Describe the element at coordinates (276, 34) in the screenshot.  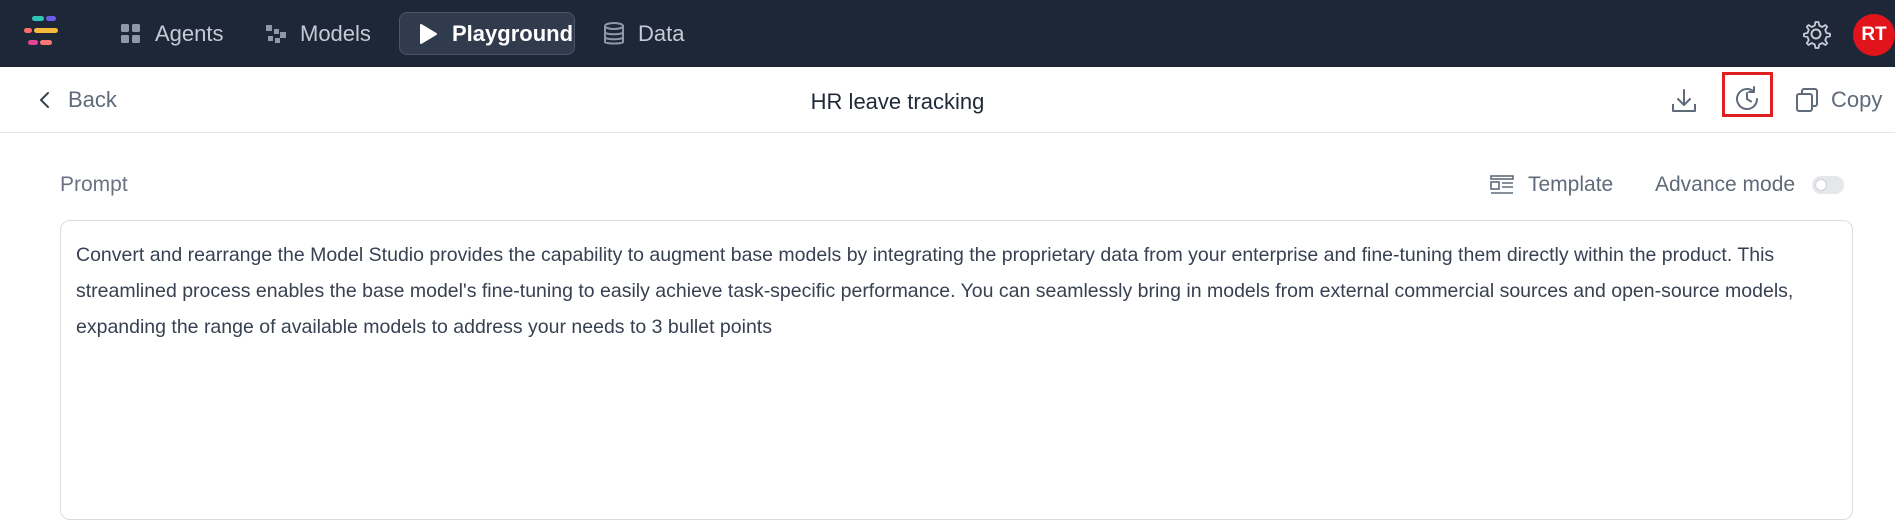
I see `models-icon` at that location.